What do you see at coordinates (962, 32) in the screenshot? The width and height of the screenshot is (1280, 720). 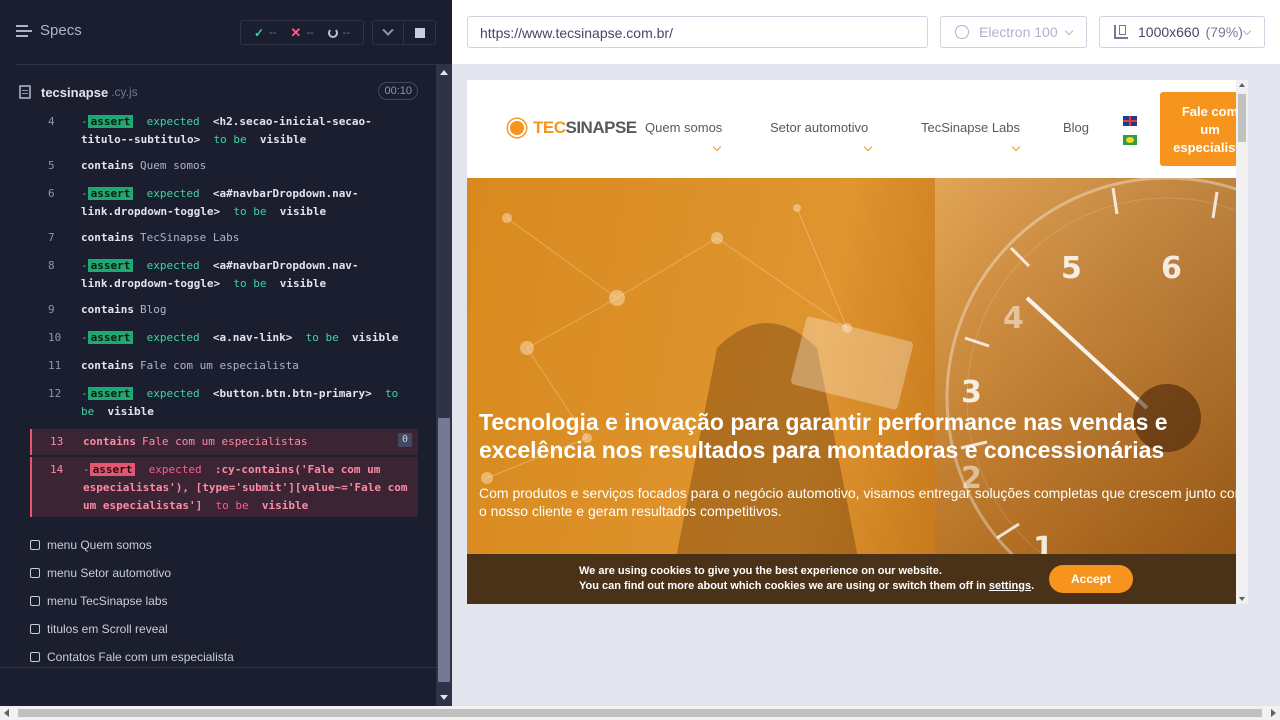 I see `electron-icon` at bounding box center [962, 32].